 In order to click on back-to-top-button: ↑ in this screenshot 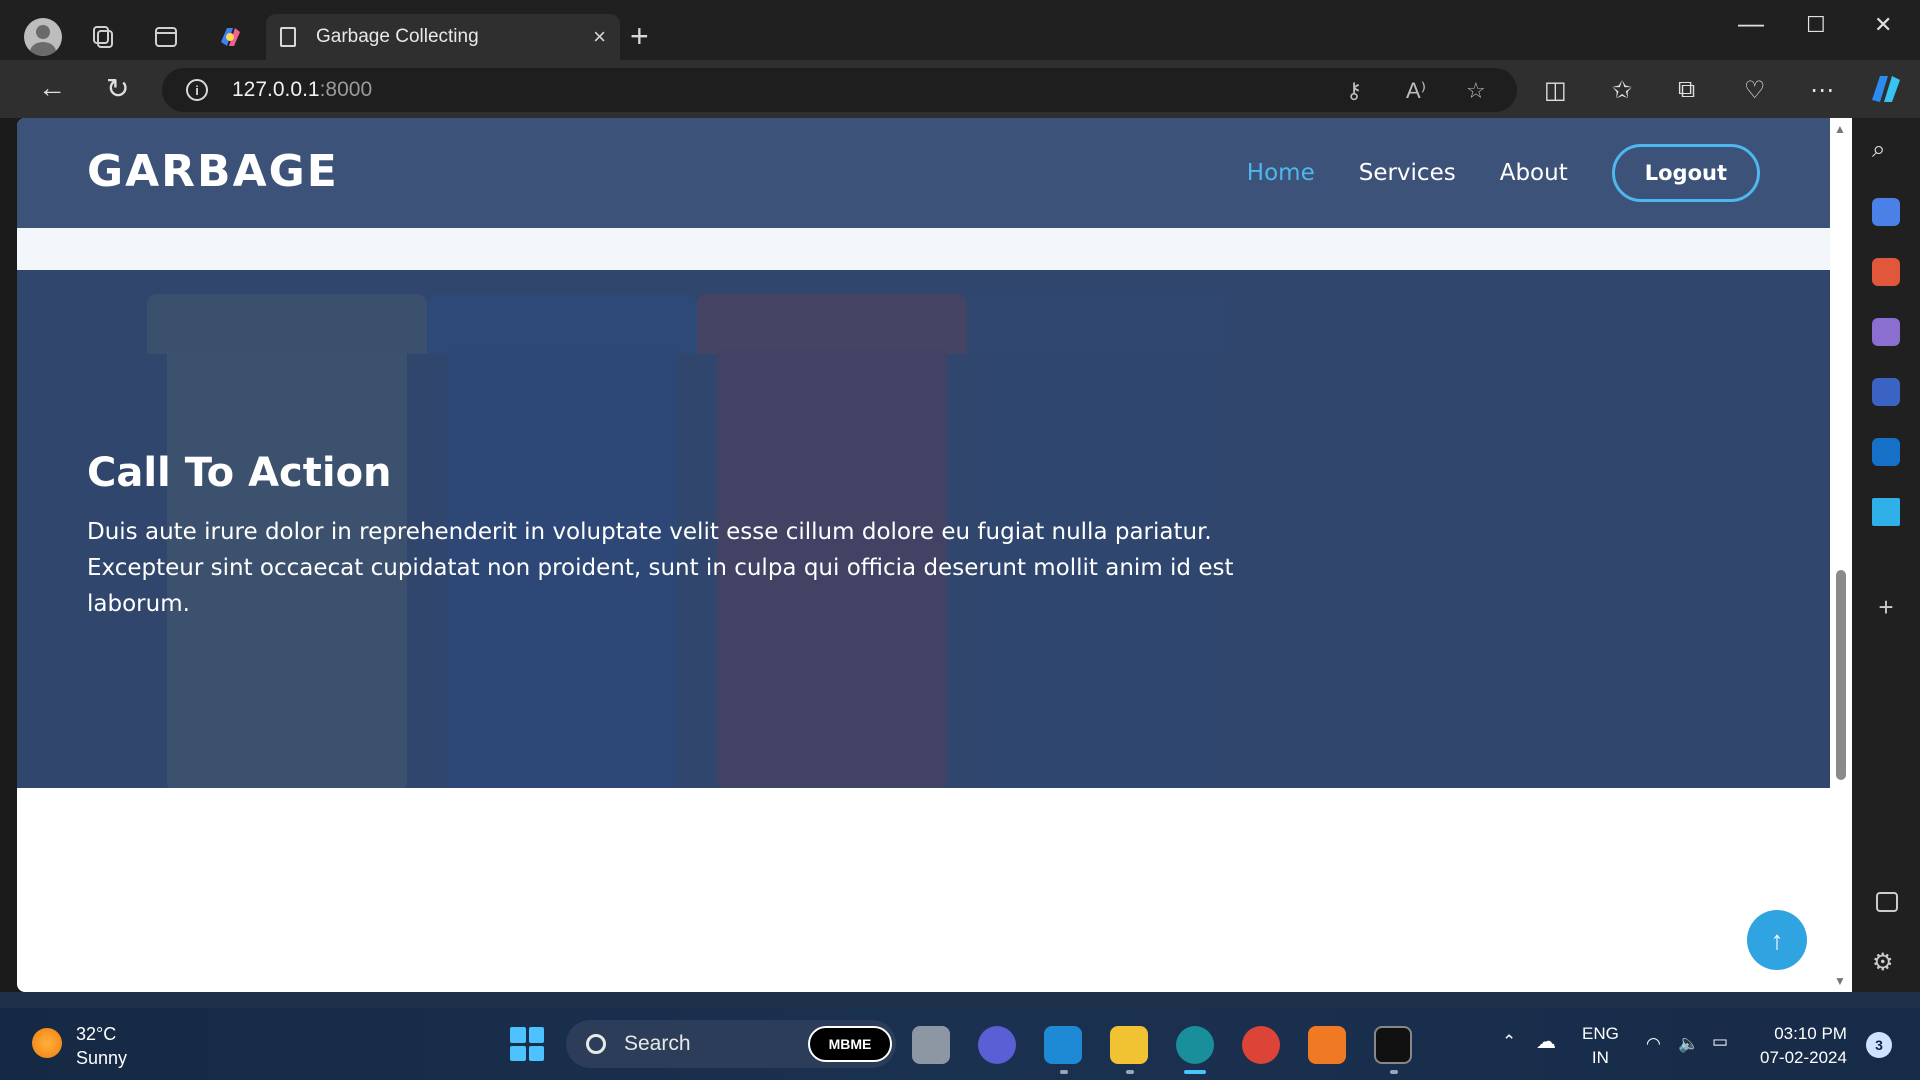, I will do `click(1777, 940)`.